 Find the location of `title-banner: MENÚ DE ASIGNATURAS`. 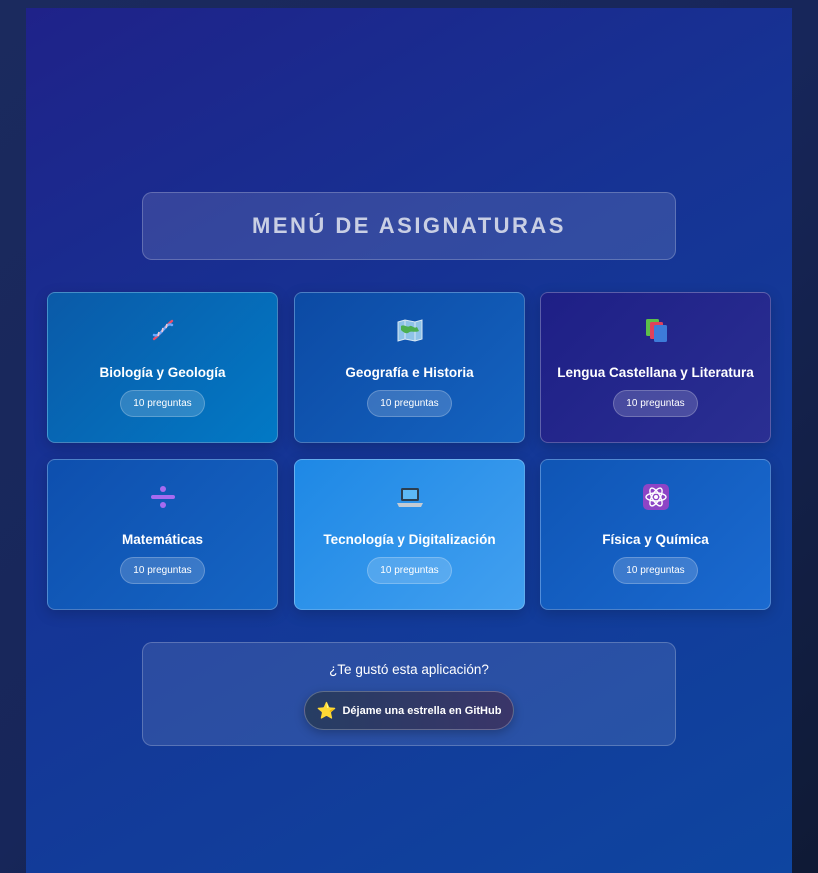

title-banner: MENÚ DE ASIGNATURAS is located at coordinates (409, 226).